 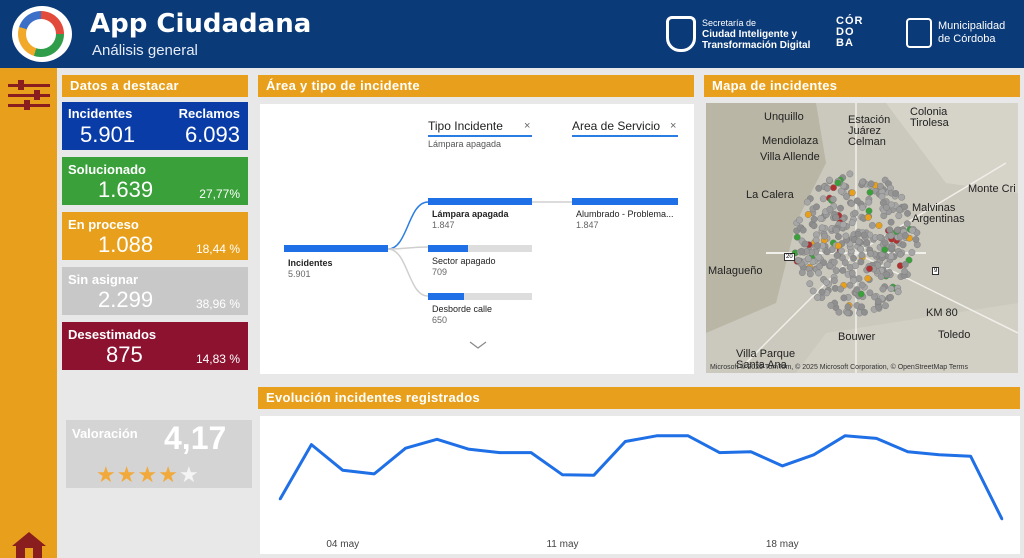 What do you see at coordinates (862, 86) in the screenshot?
I see `section-mapa-title: Mapa de incidentes` at bounding box center [862, 86].